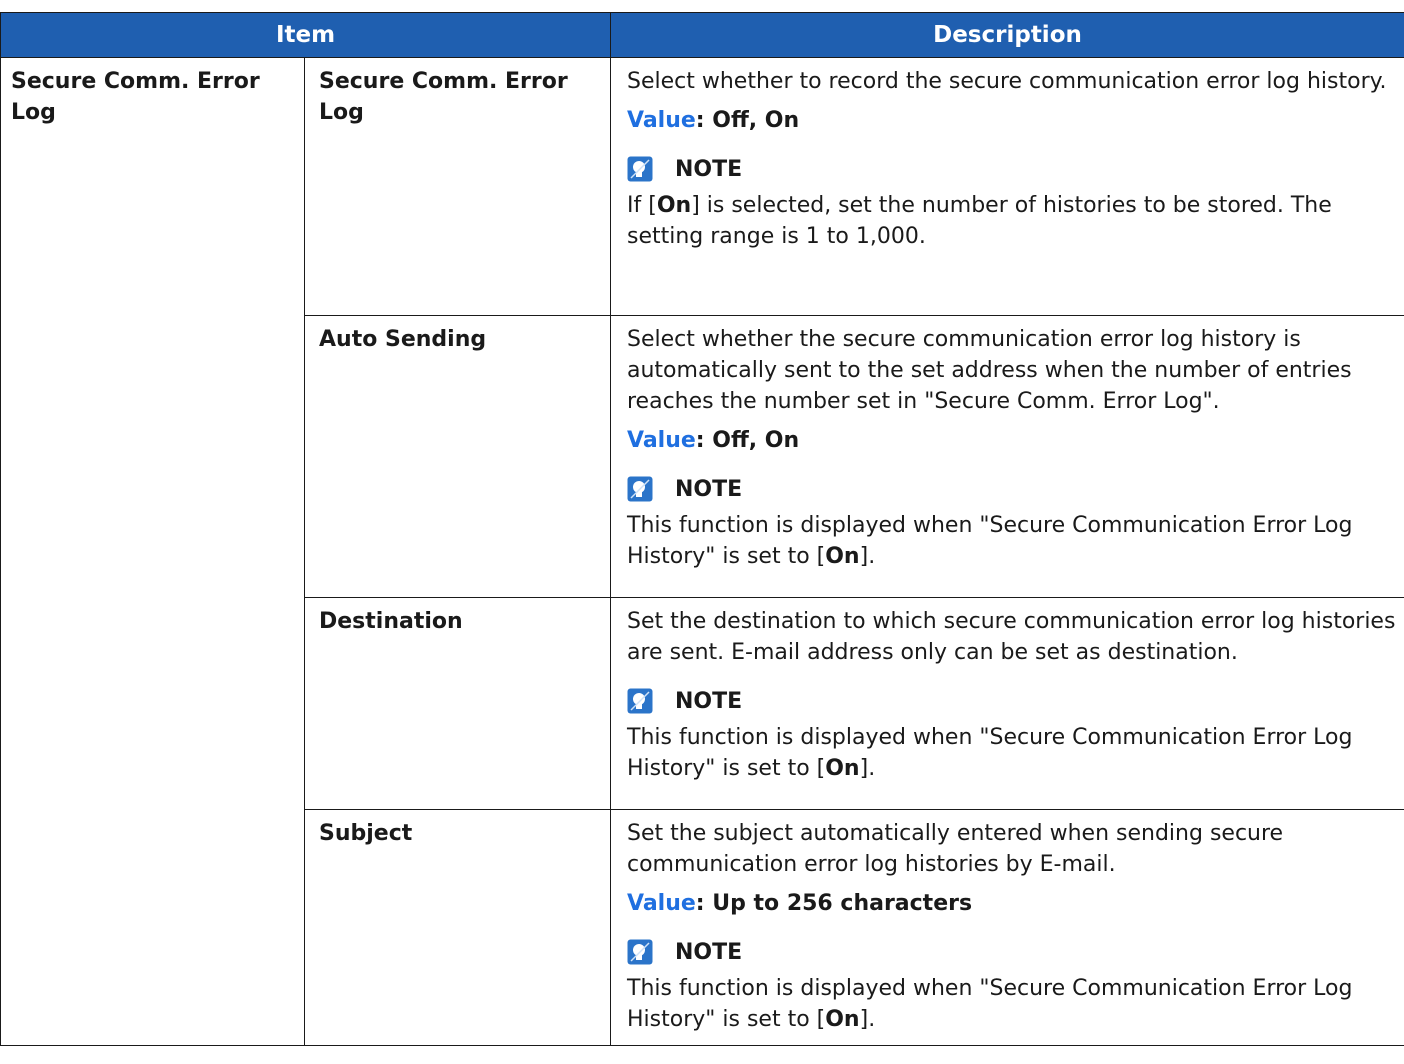  I want to click on header-description: Description, so click(1007, 35).